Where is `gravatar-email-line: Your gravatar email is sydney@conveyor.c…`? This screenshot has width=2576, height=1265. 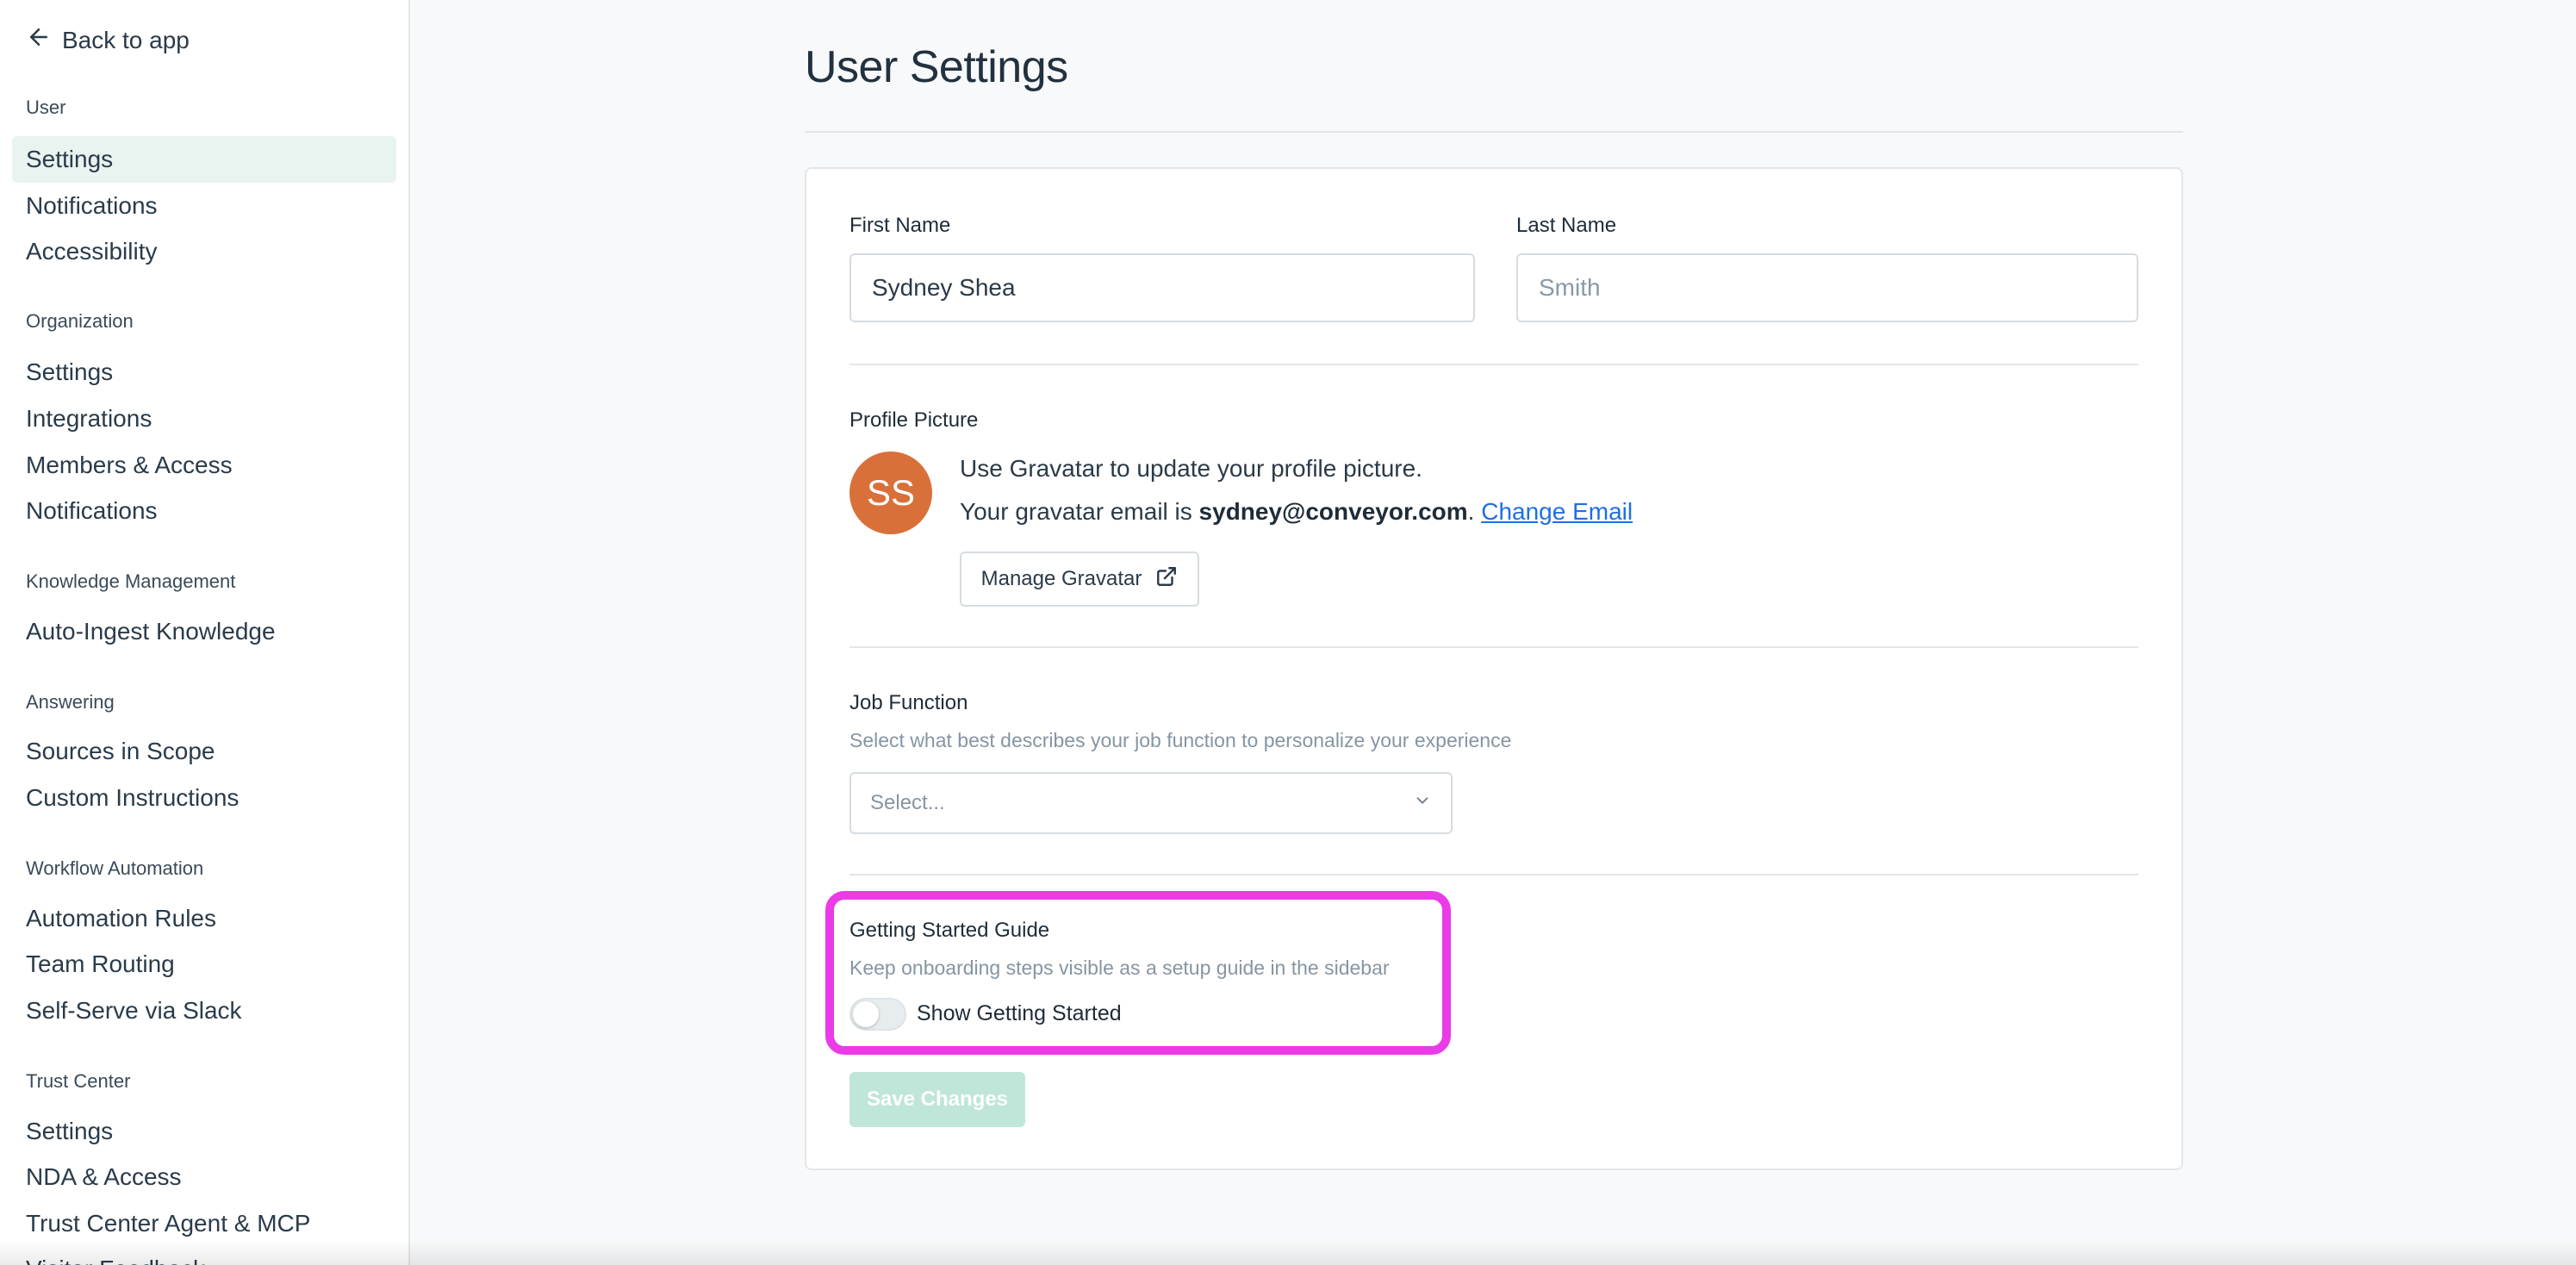
gravatar-email-line: Your gravatar email is sydney@conveyor.c… is located at coordinates (1297, 512).